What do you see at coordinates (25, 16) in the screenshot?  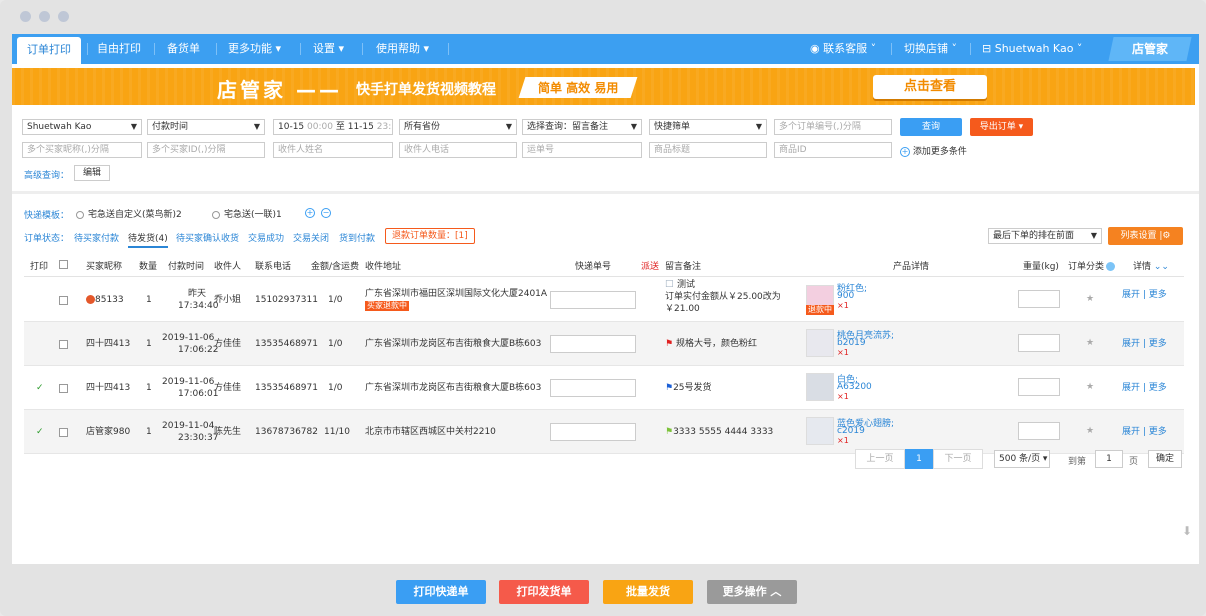 I see `window-close-dot` at bounding box center [25, 16].